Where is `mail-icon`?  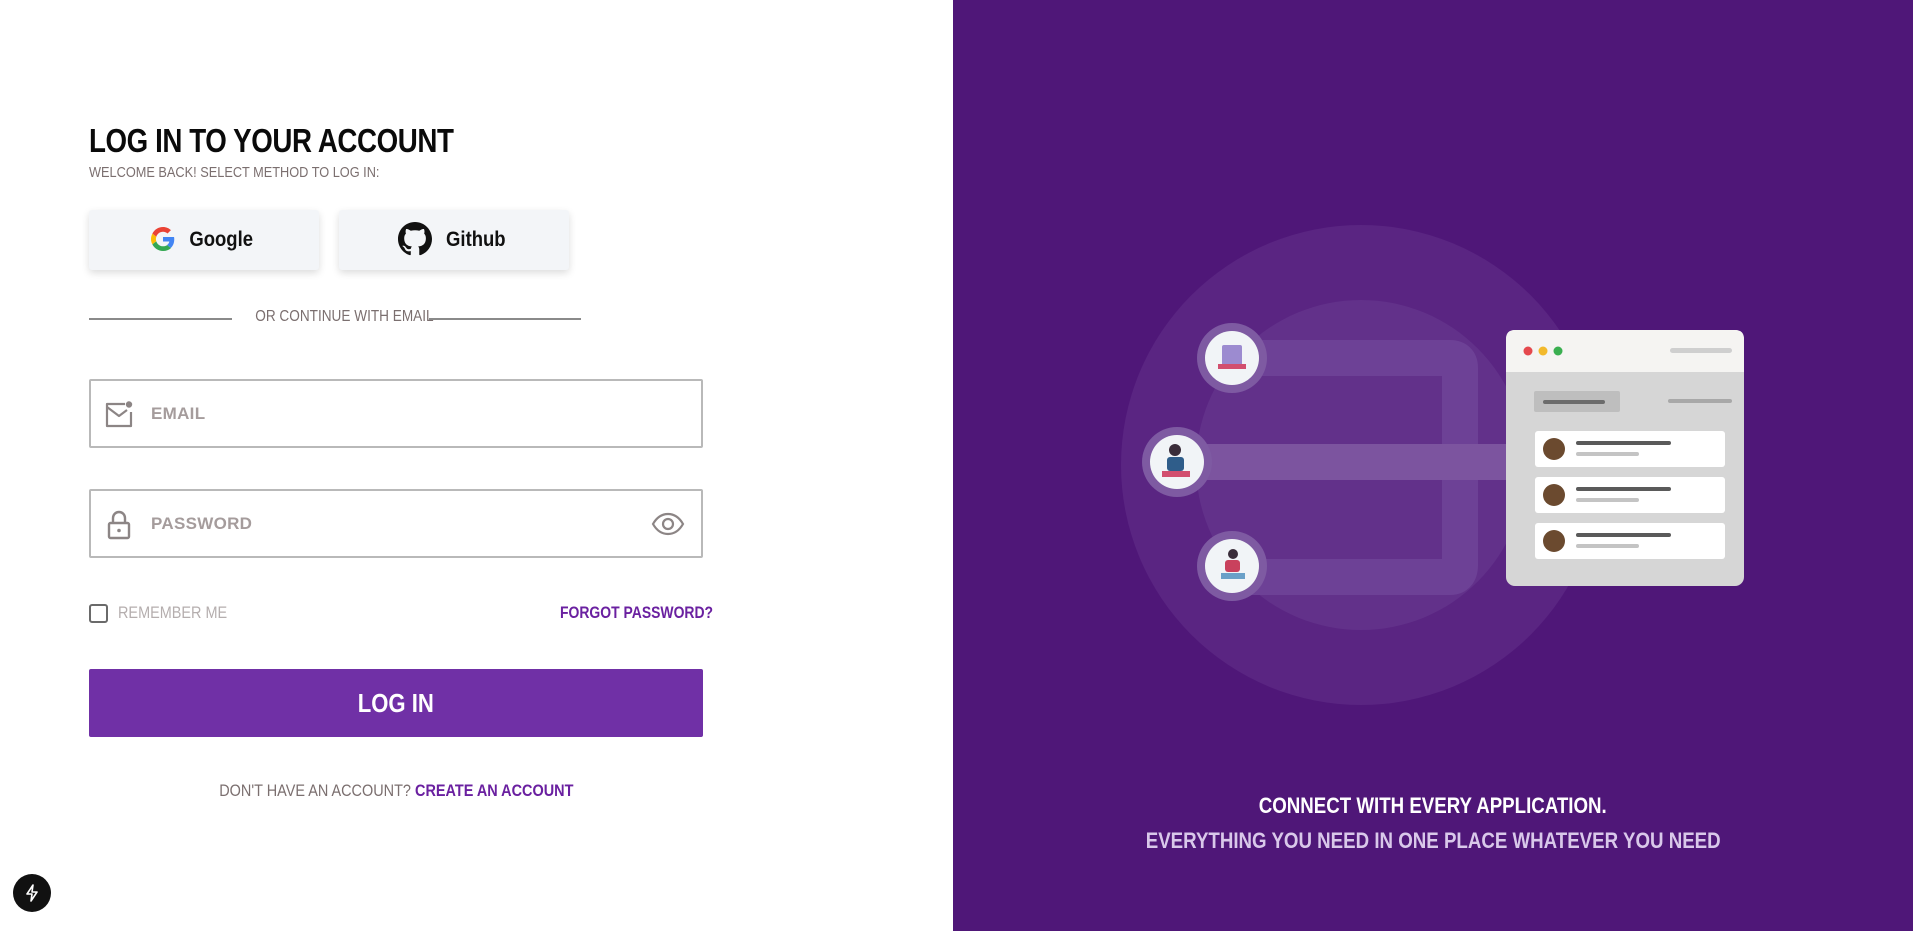 mail-icon is located at coordinates (119, 415).